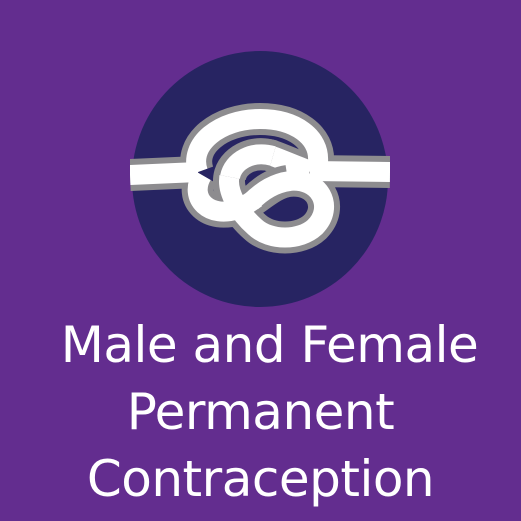 The width and height of the screenshot is (521, 521). Describe the element at coordinates (269, 345) in the screenshot. I see `title-line-1: Male and Female` at that location.